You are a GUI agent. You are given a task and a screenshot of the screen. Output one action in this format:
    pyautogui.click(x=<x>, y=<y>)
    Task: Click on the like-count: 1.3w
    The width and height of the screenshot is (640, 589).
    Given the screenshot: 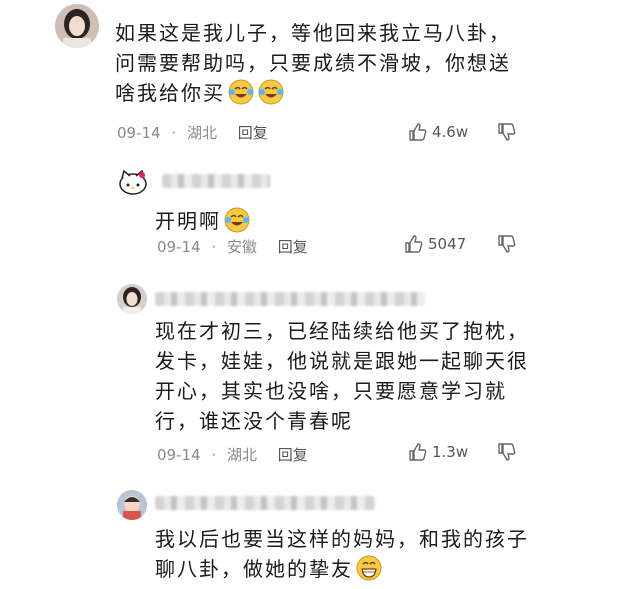 What is the action you would take?
    pyautogui.click(x=450, y=452)
    